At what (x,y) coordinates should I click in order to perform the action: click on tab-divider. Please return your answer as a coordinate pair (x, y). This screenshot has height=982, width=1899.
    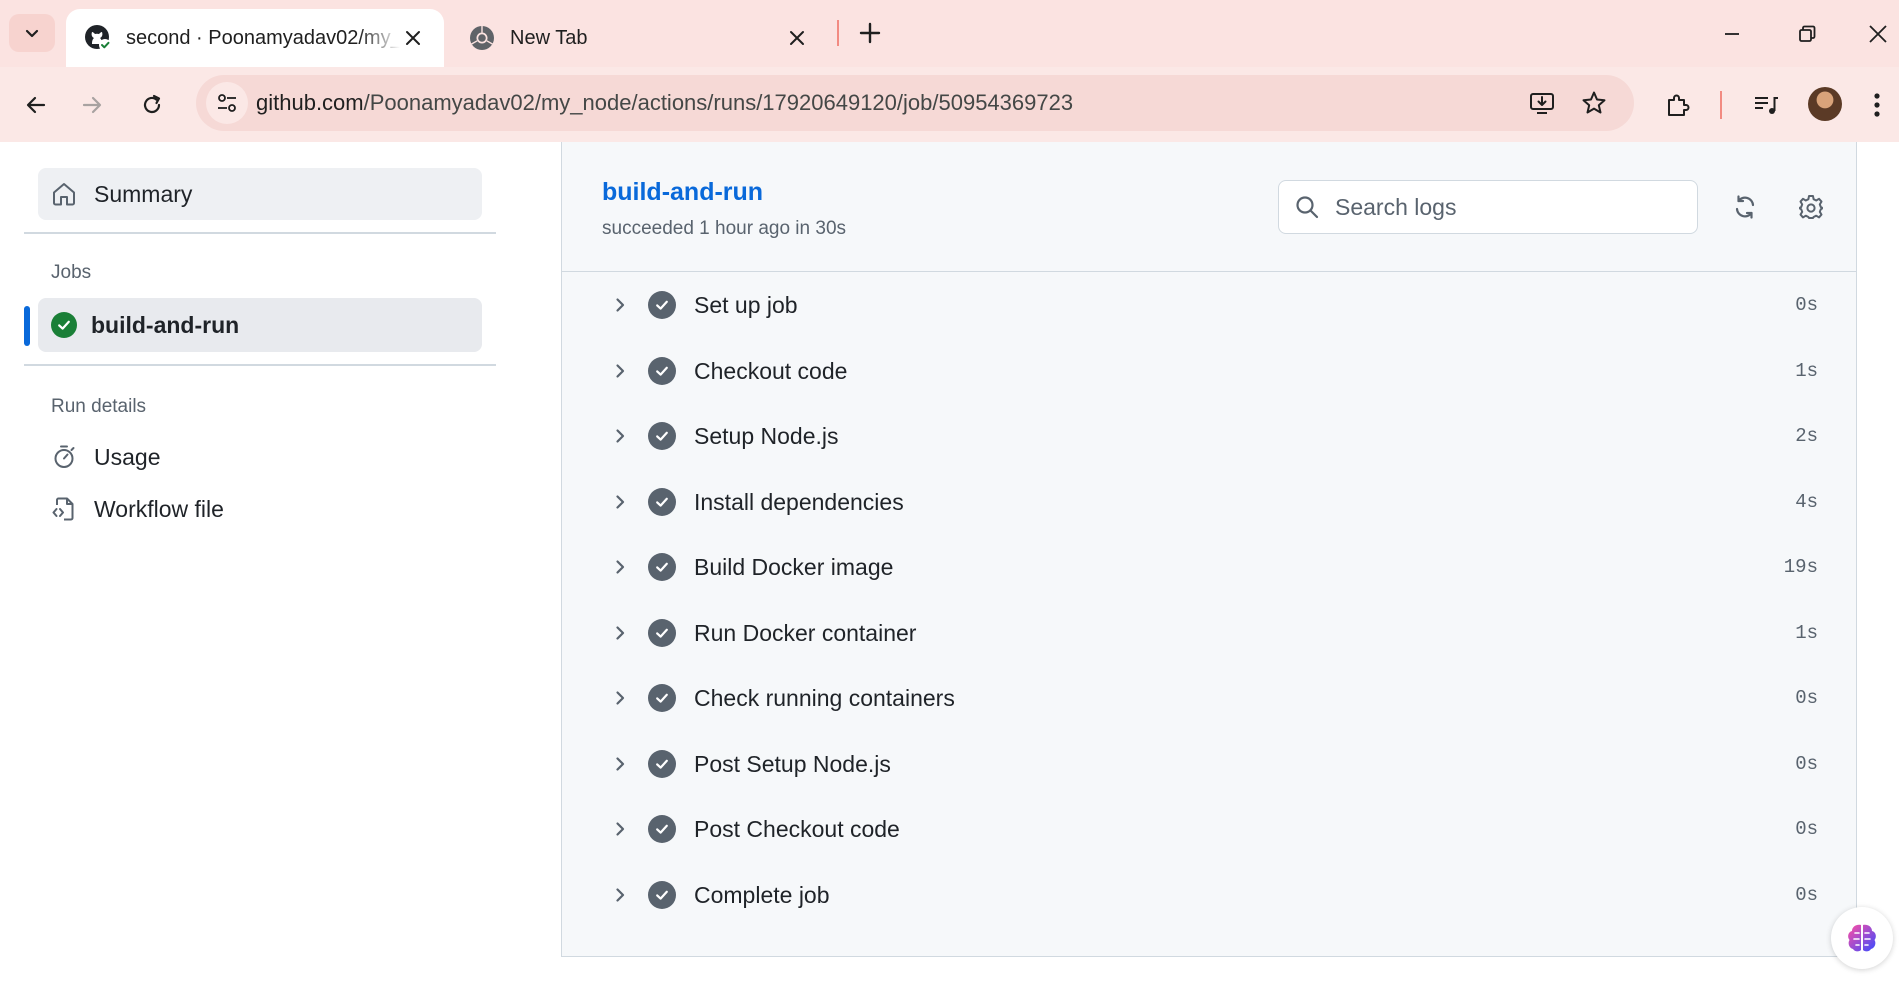
    Looking at the image, I should click on (838, 33).